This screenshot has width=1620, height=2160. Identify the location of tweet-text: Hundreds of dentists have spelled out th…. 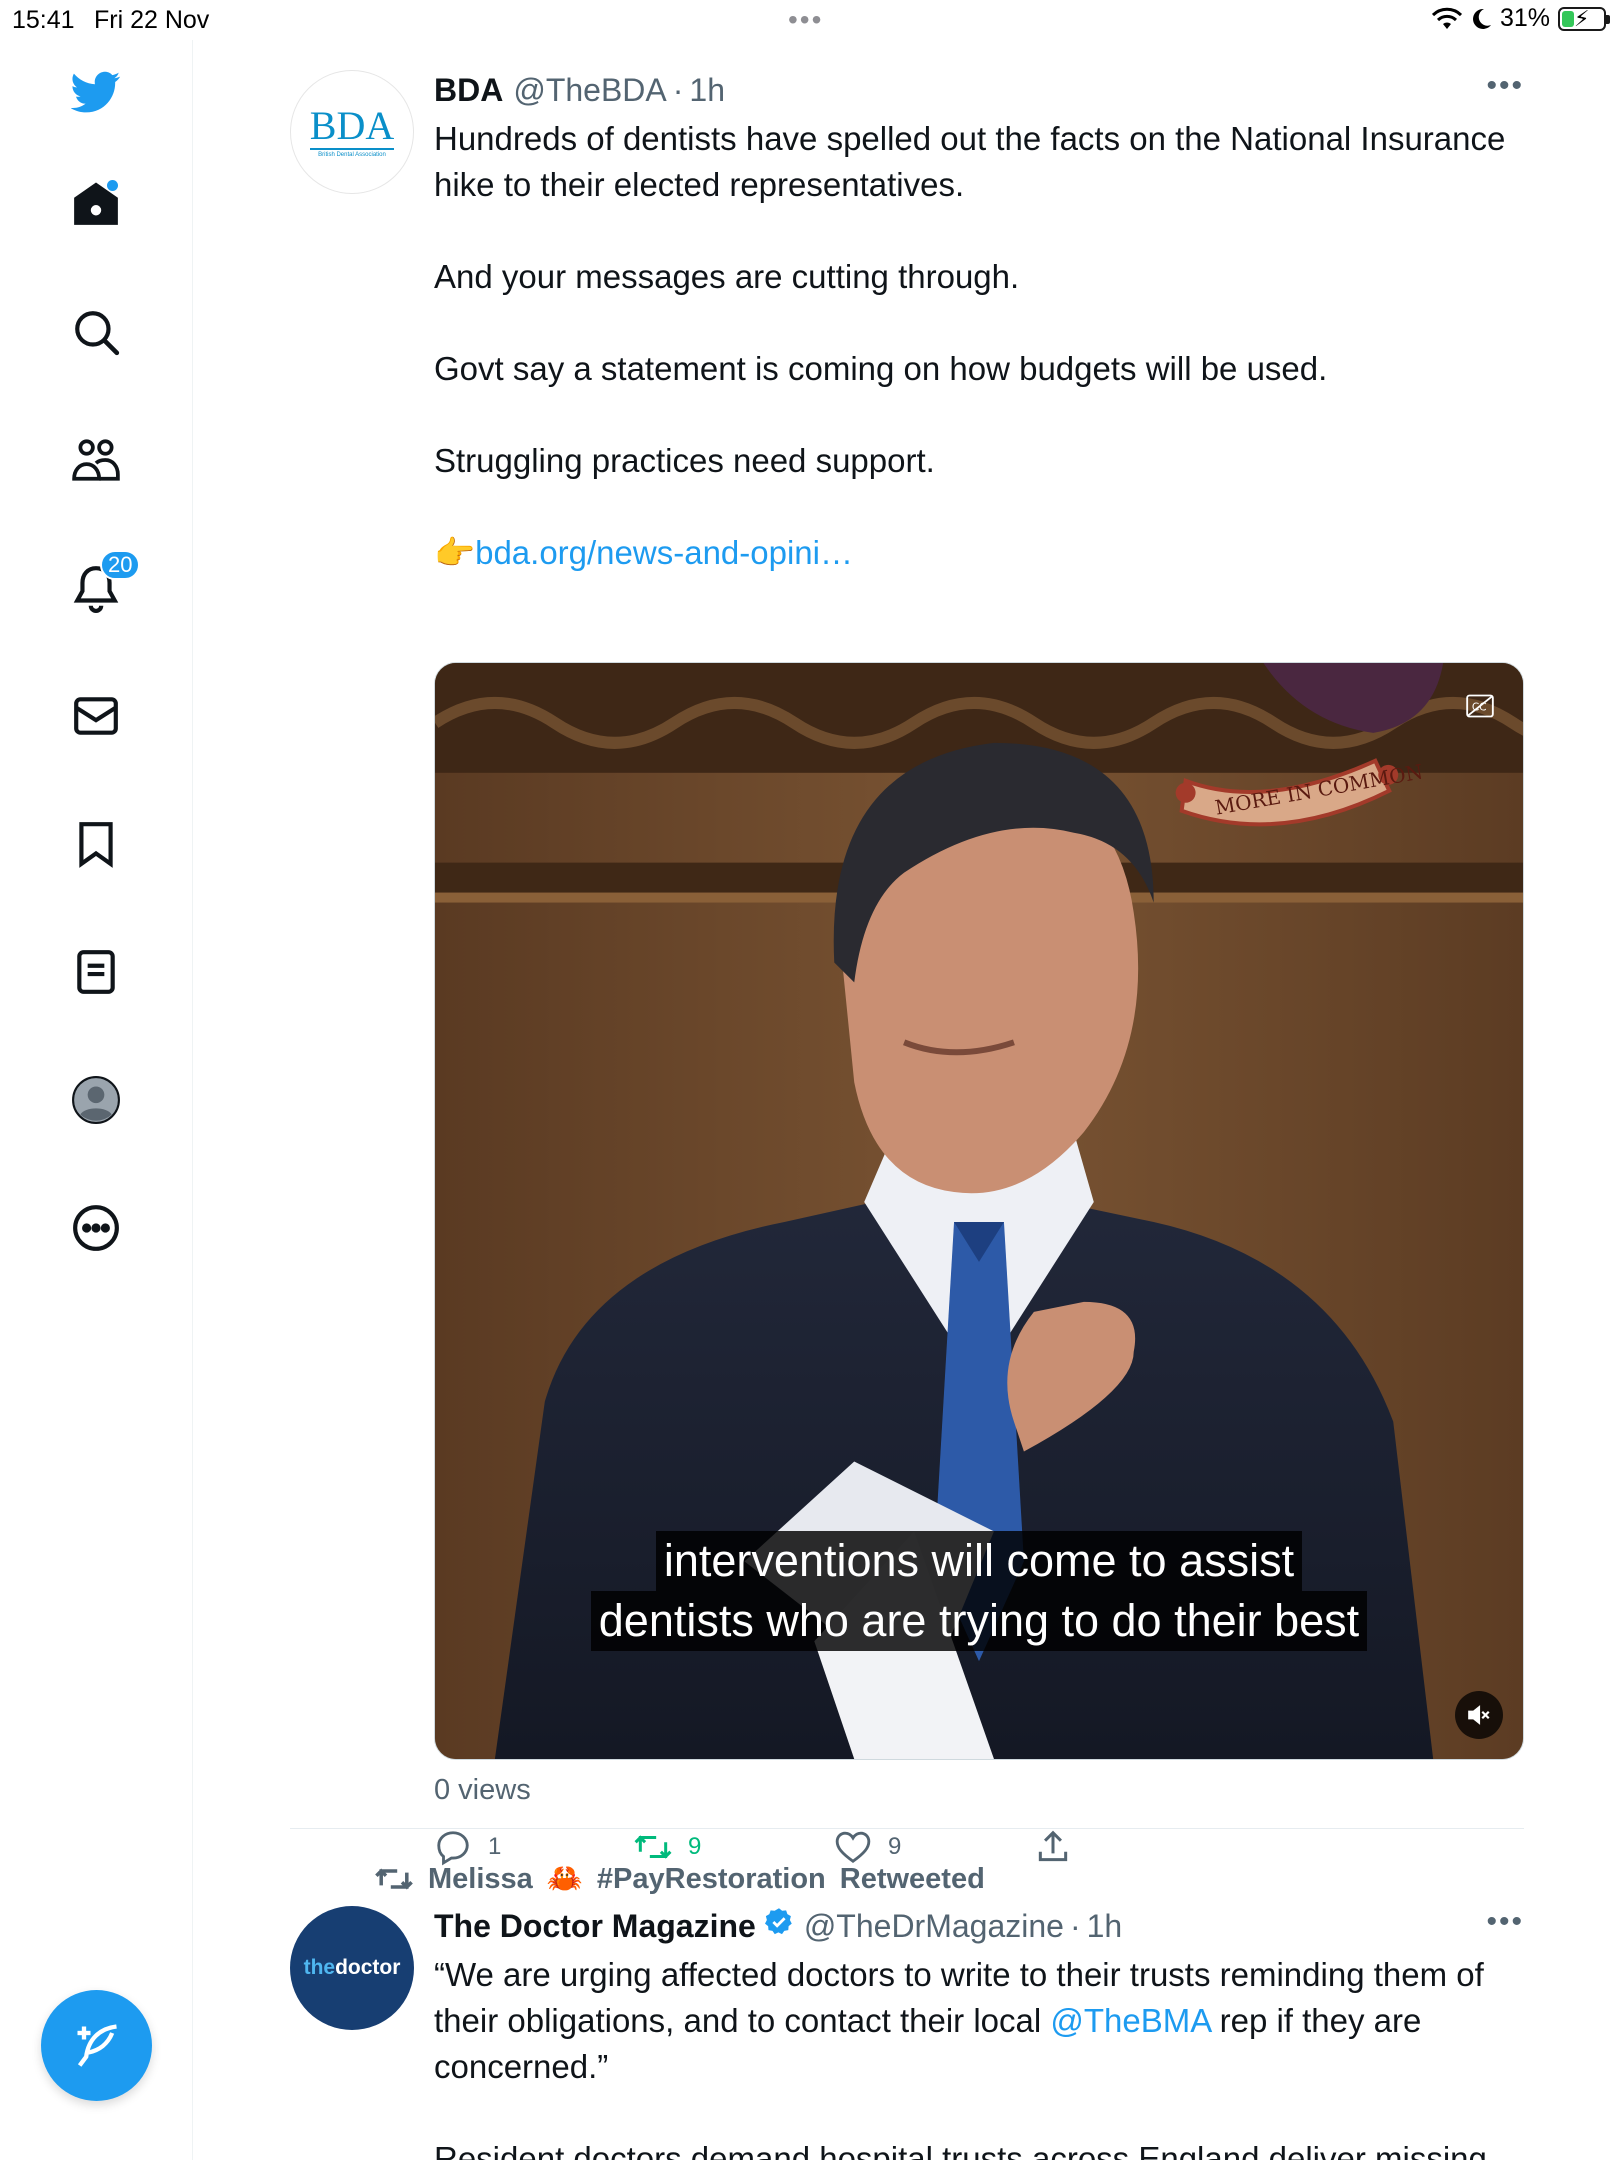
(979, 346).